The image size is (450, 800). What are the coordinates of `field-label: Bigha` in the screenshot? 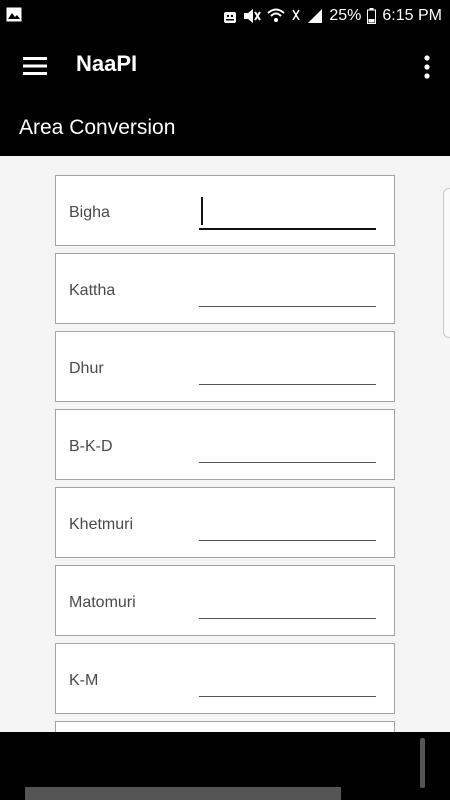 It's located at (89, 212).